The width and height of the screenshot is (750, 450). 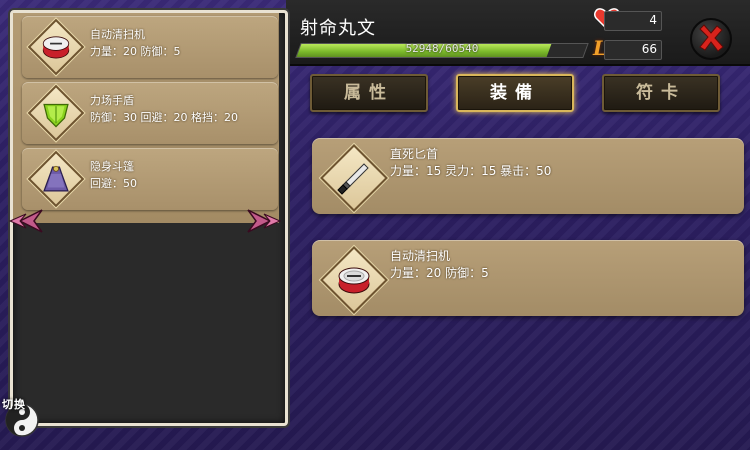 I want to click on level-value: 66, so click(x=649, y=49).